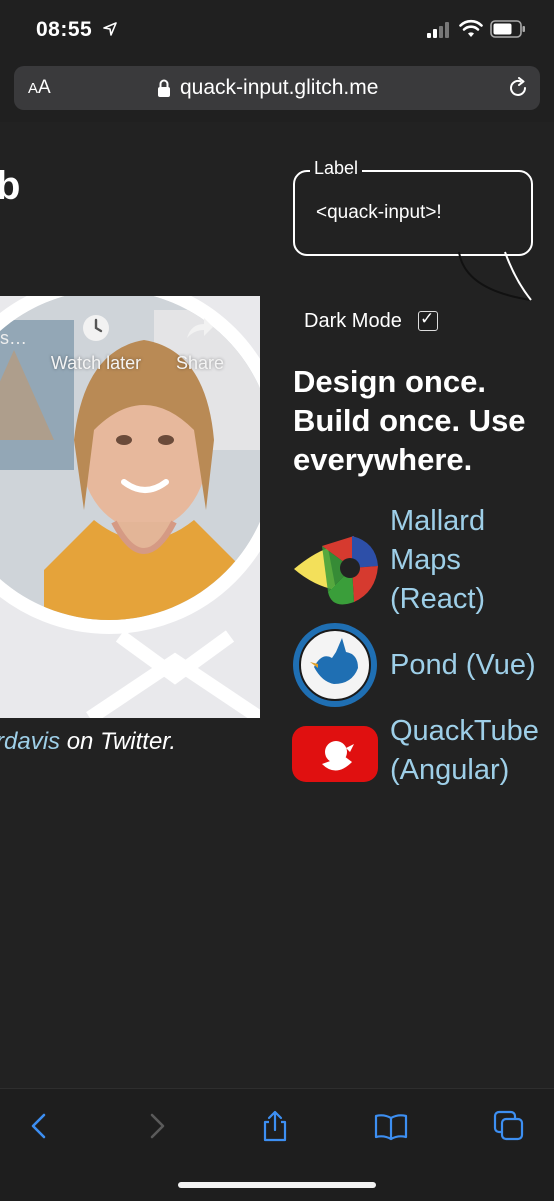  I want to click on quacktube-icon, so click(335, 754).